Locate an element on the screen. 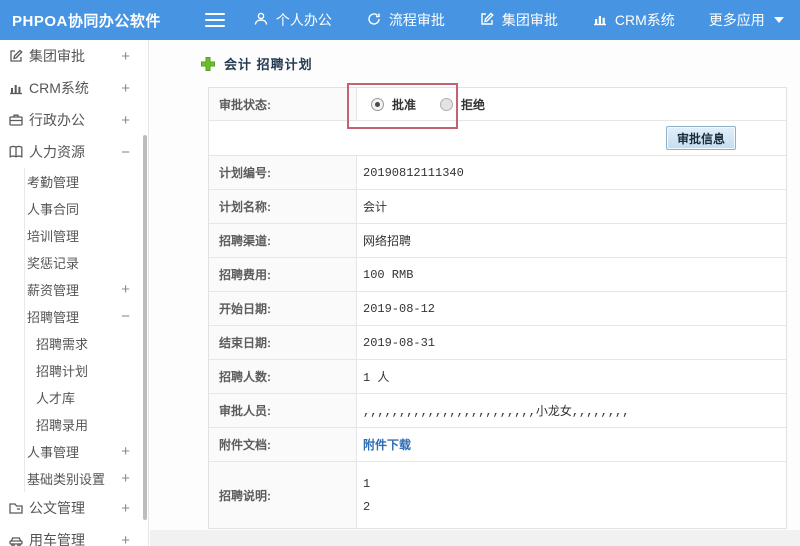  form-row: 附件文档: 附件下载 is located at coordinates (497, 445).